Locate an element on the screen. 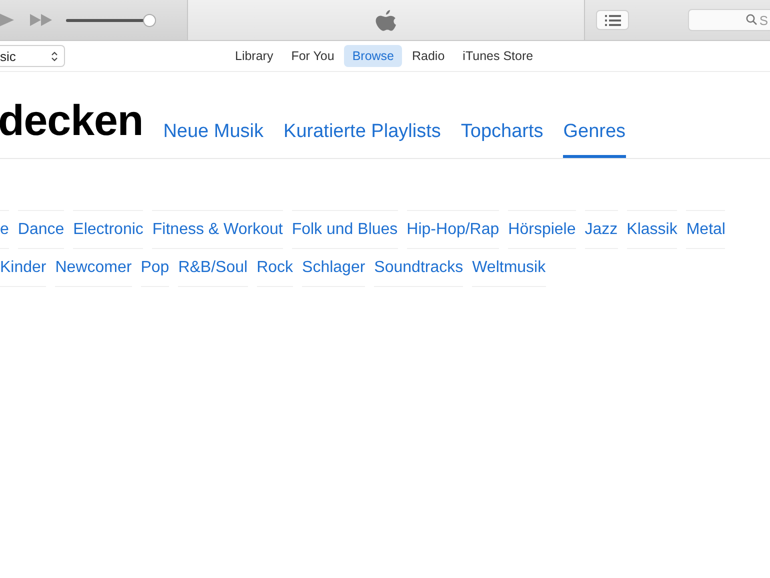 This screenshot has height=578, width=770. genre-link: Kinder is located at coordinates (23, 268).